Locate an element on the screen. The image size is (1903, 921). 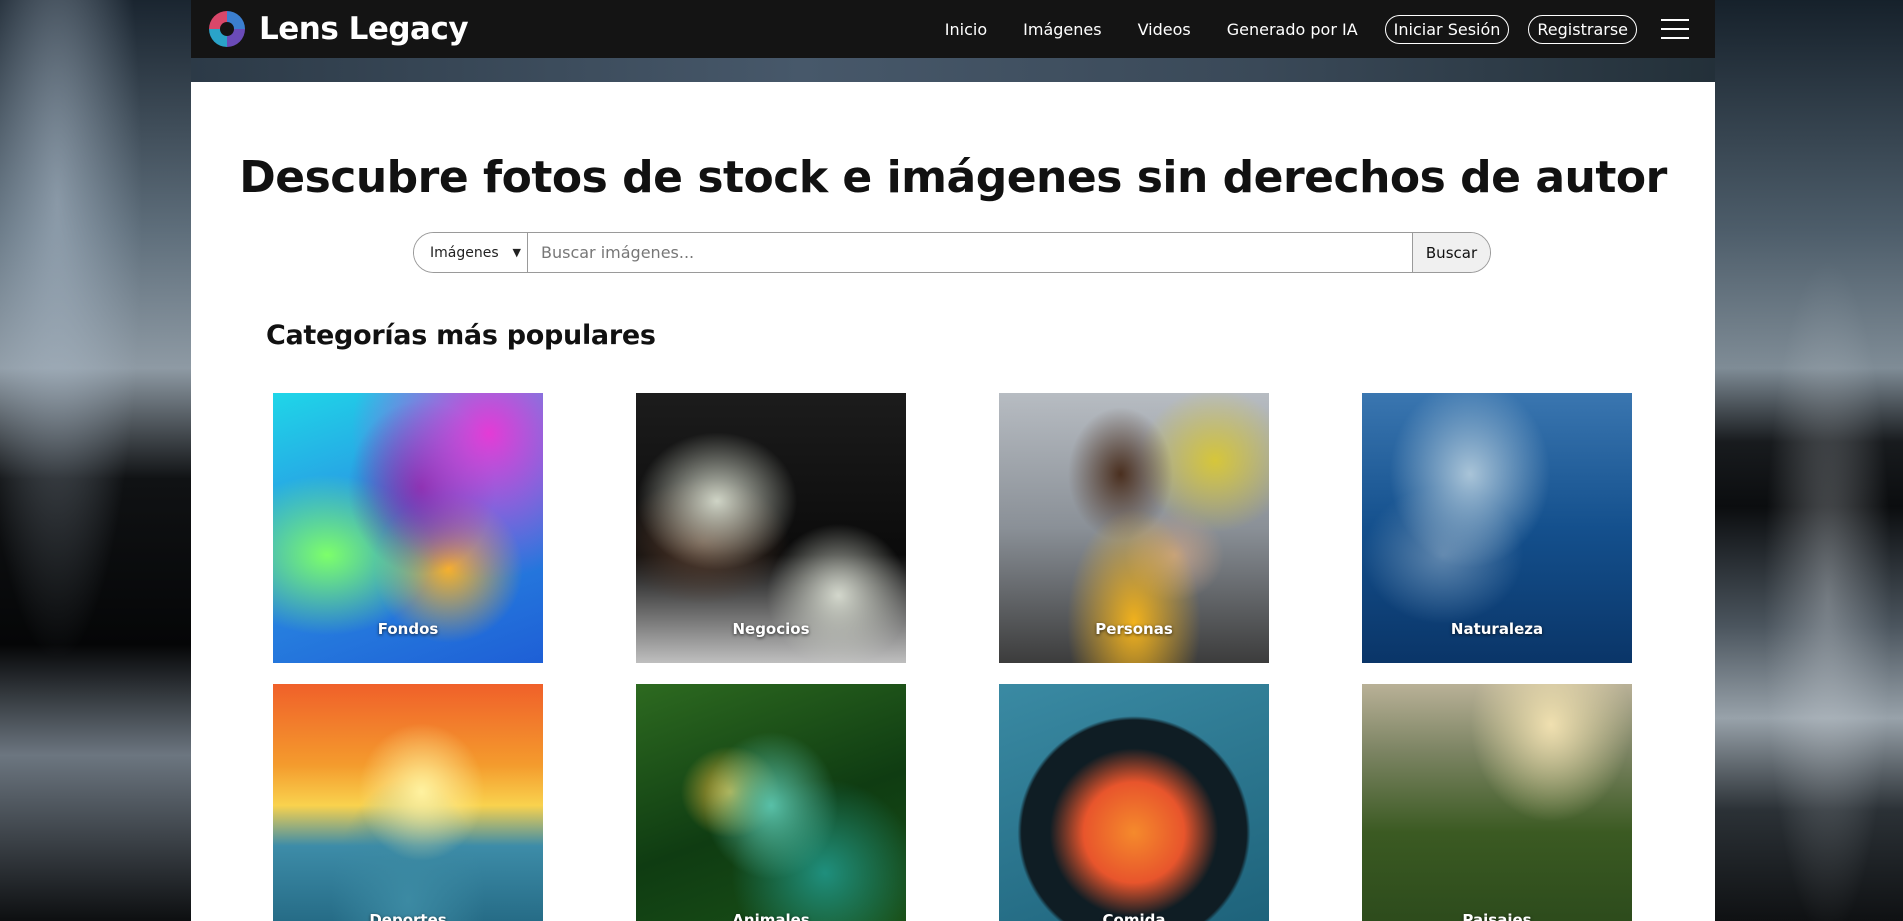
nav-link-videos: Videos is located at coordinates (1164, 29).